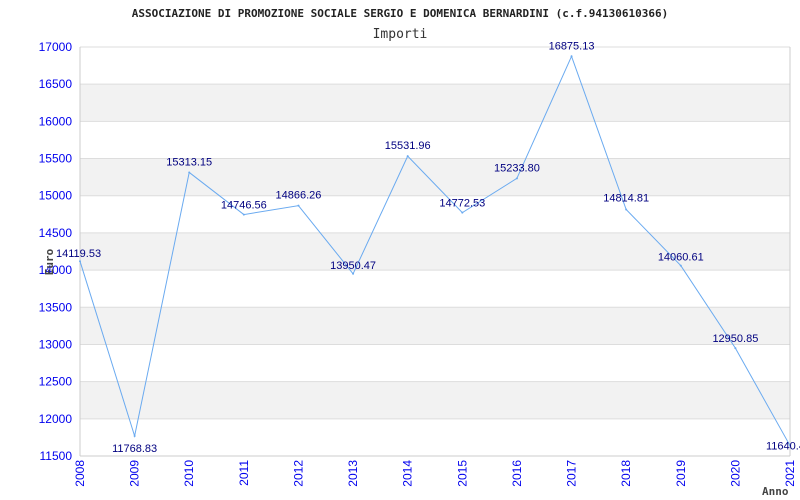 Image resolution: width=800 pixels, height=500 pixels. Describe the element at coordinates (783, 447) in the screenshot. I see `data-label: 11640.4` at that location.